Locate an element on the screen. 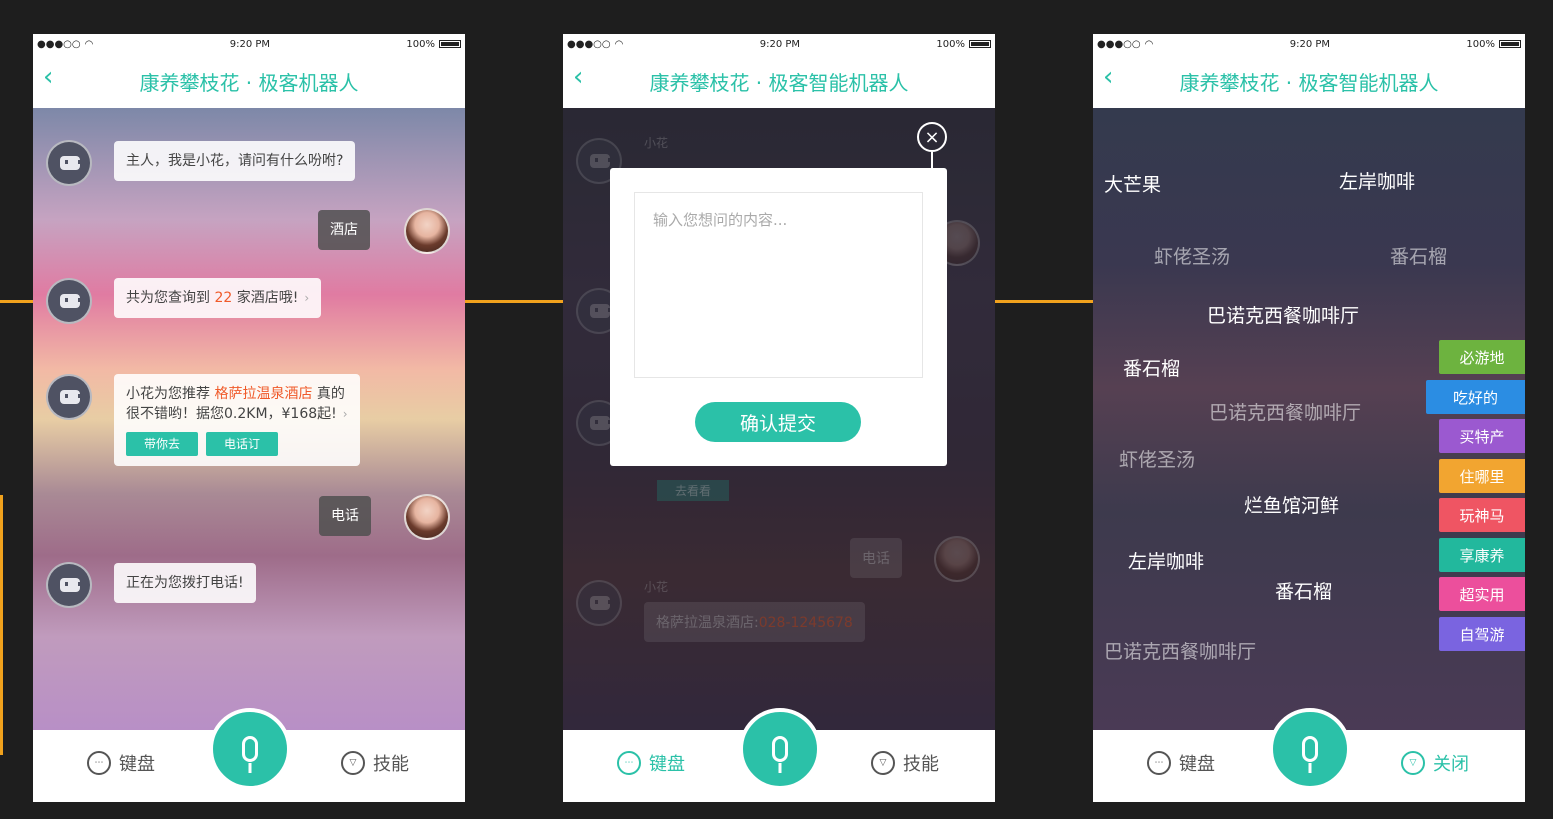 The width and height of the screenshot is (1553, 819). category-wellness: 享康养 is located at coordinates (1482, 555).